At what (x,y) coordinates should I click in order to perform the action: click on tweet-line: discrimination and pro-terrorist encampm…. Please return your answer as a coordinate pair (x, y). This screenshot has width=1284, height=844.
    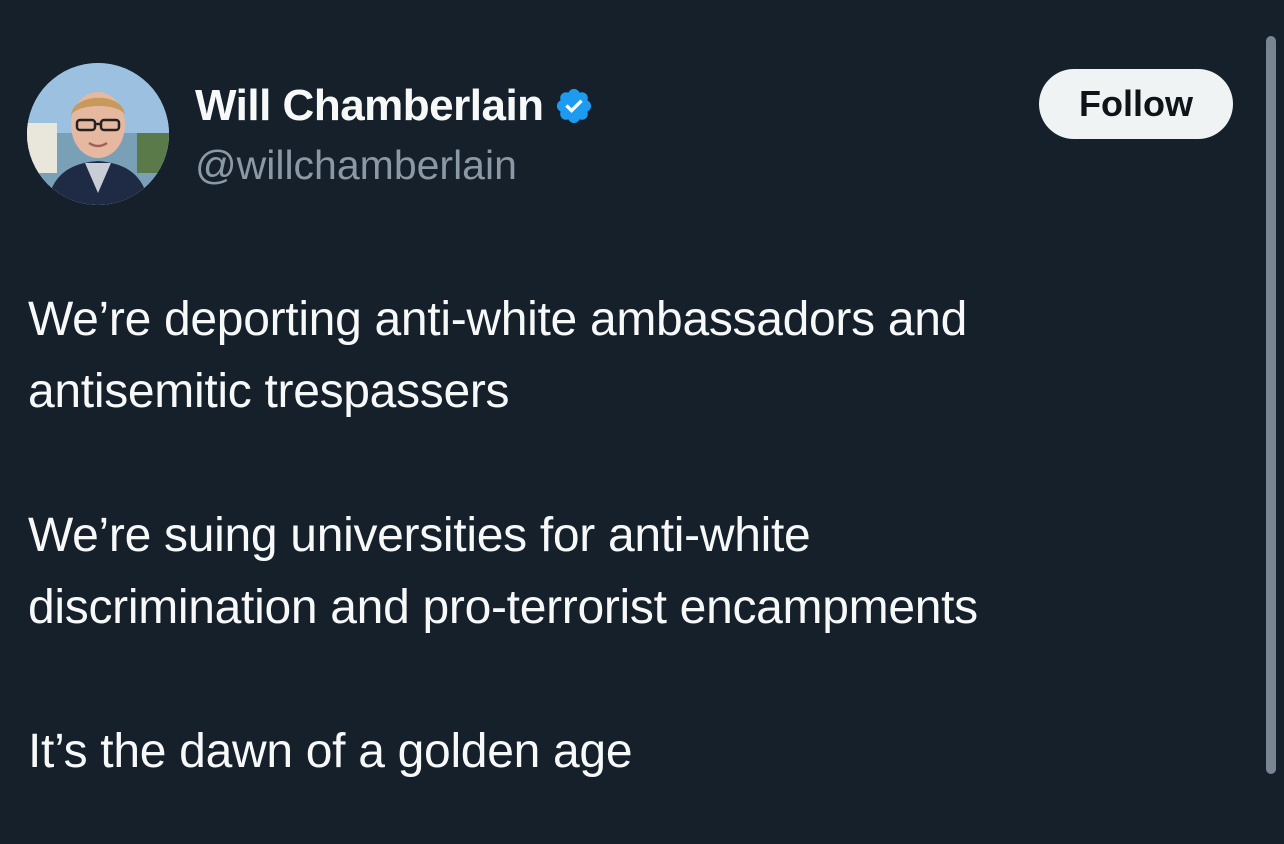
    Looking at the image, I should click on (503, 607).